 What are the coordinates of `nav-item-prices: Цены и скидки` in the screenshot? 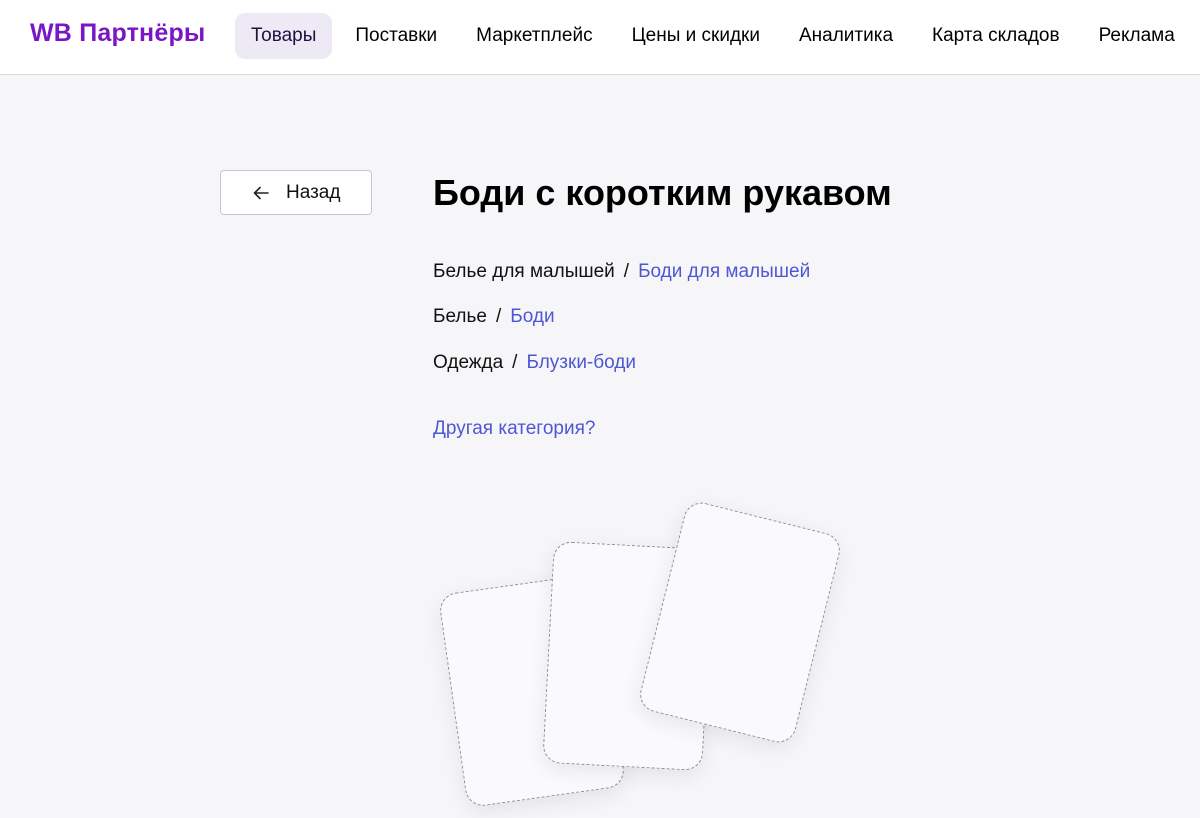 It's located at (696, 36).